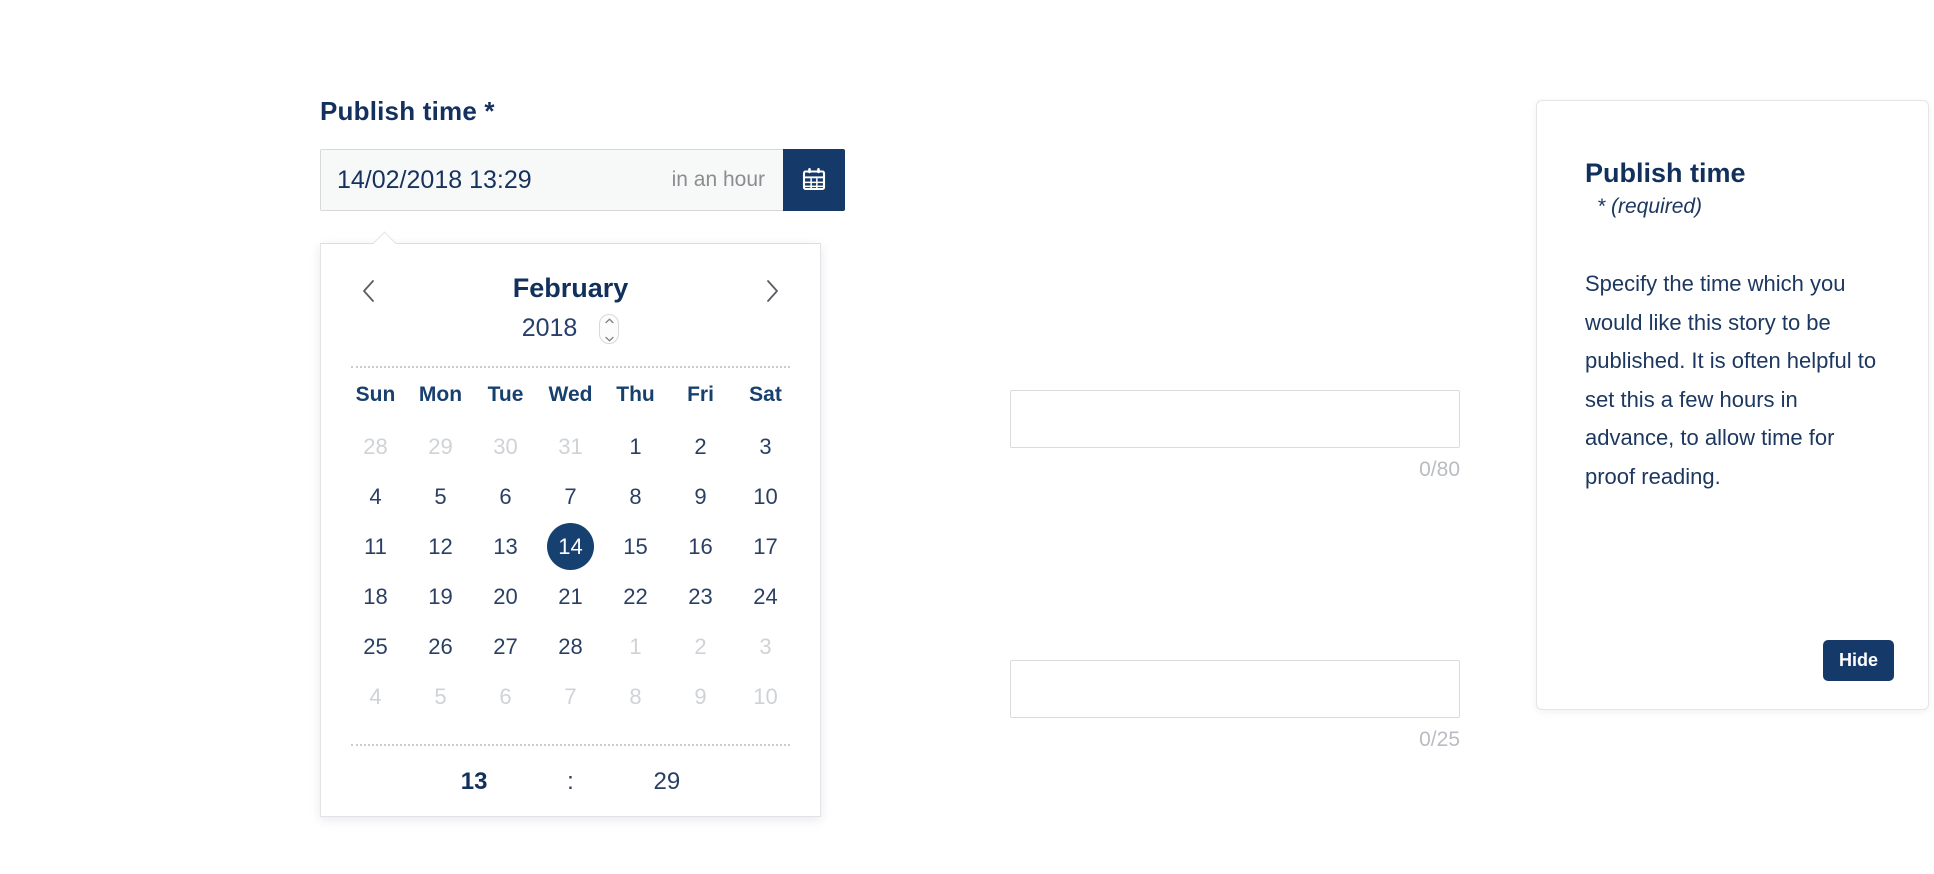  I want to click on calendar-year-row: 2018, so click(570, 328).